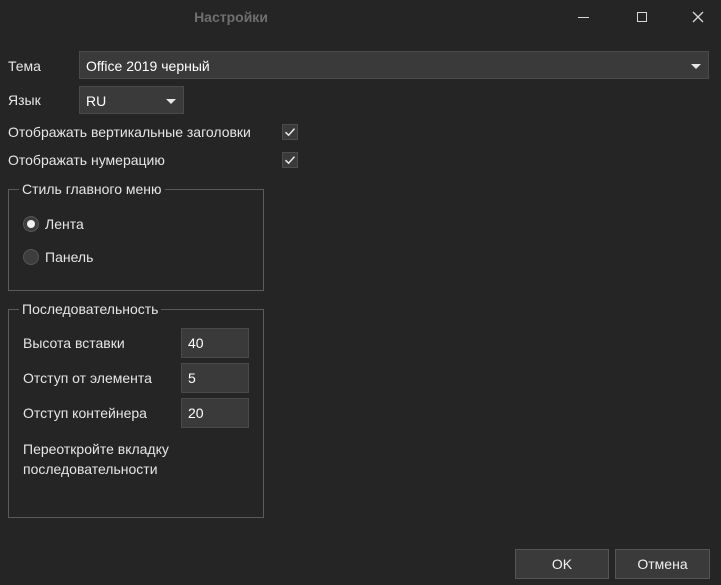 This screenshot has height=585, width=721. Describe the element at coordinates (74, 343) in the screenshot. I see `insert-height-label: Высота вставки` at that location.